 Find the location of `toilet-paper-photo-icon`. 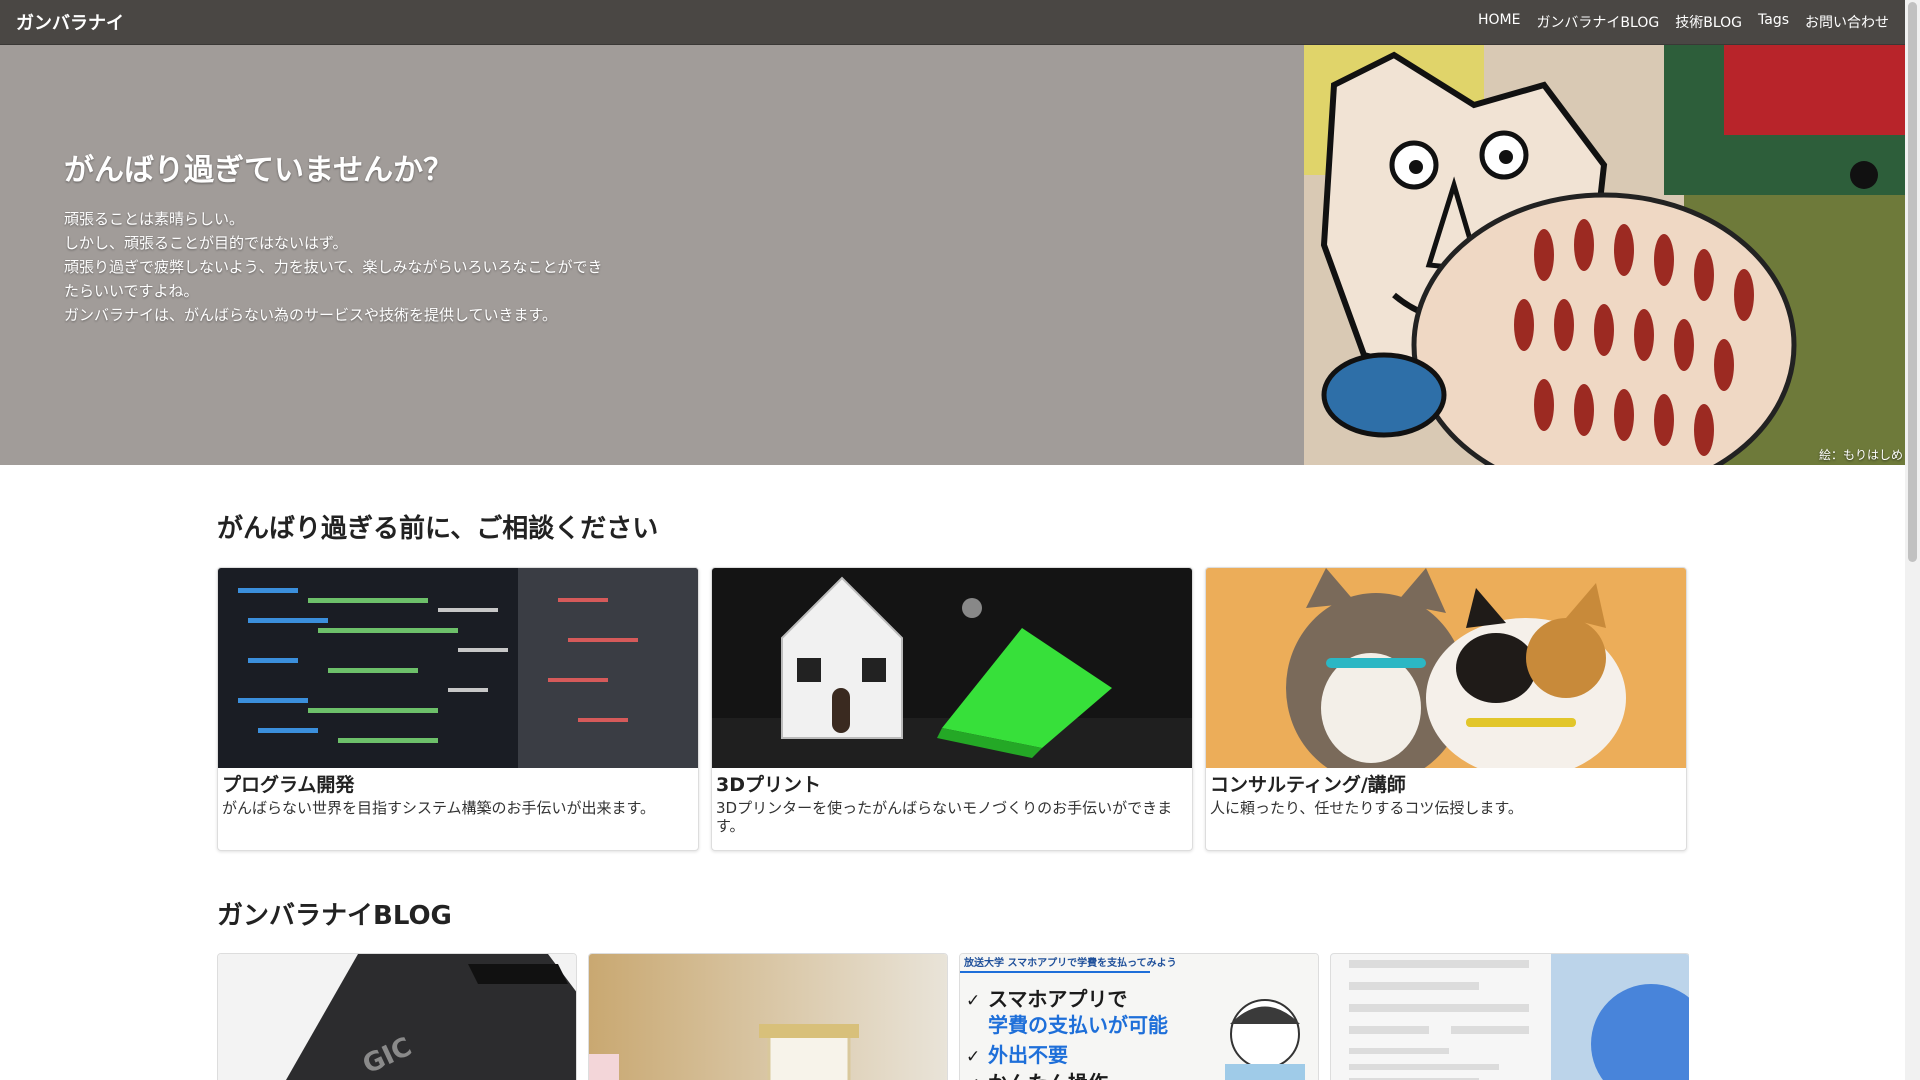

toilet-paper-photo-icon is located at coordinates (768, 1017).